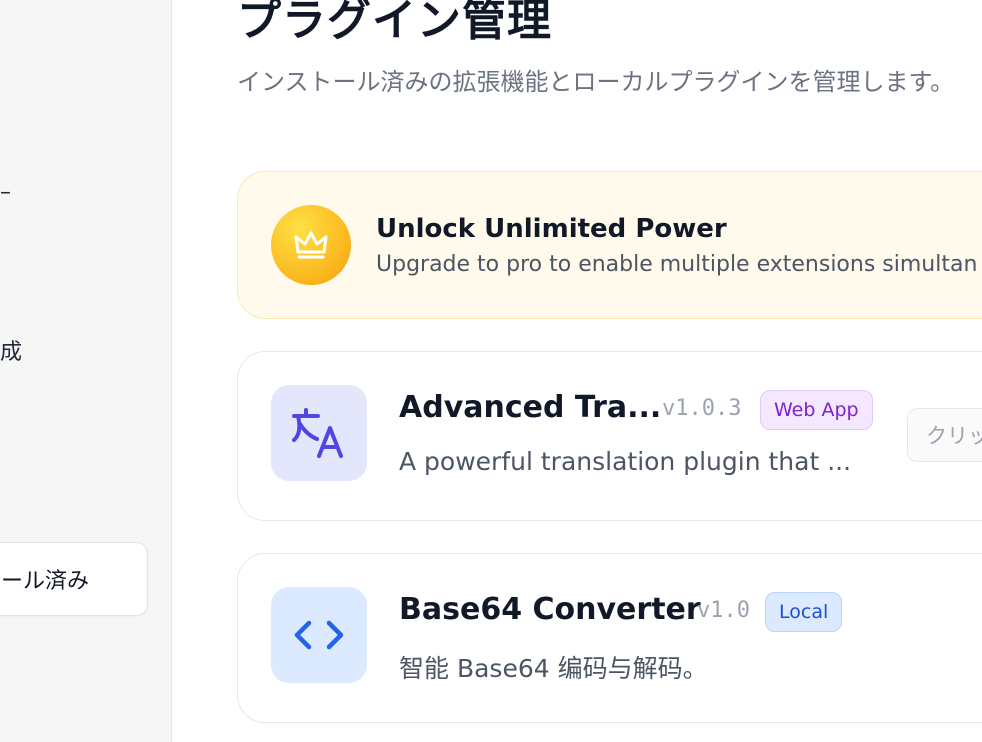 The image size is (982, 742). Describe the element at coordinates (553, 668) in the screenshot. I see `plugin-description: 智能 Base64 编码与解码。` at that location.